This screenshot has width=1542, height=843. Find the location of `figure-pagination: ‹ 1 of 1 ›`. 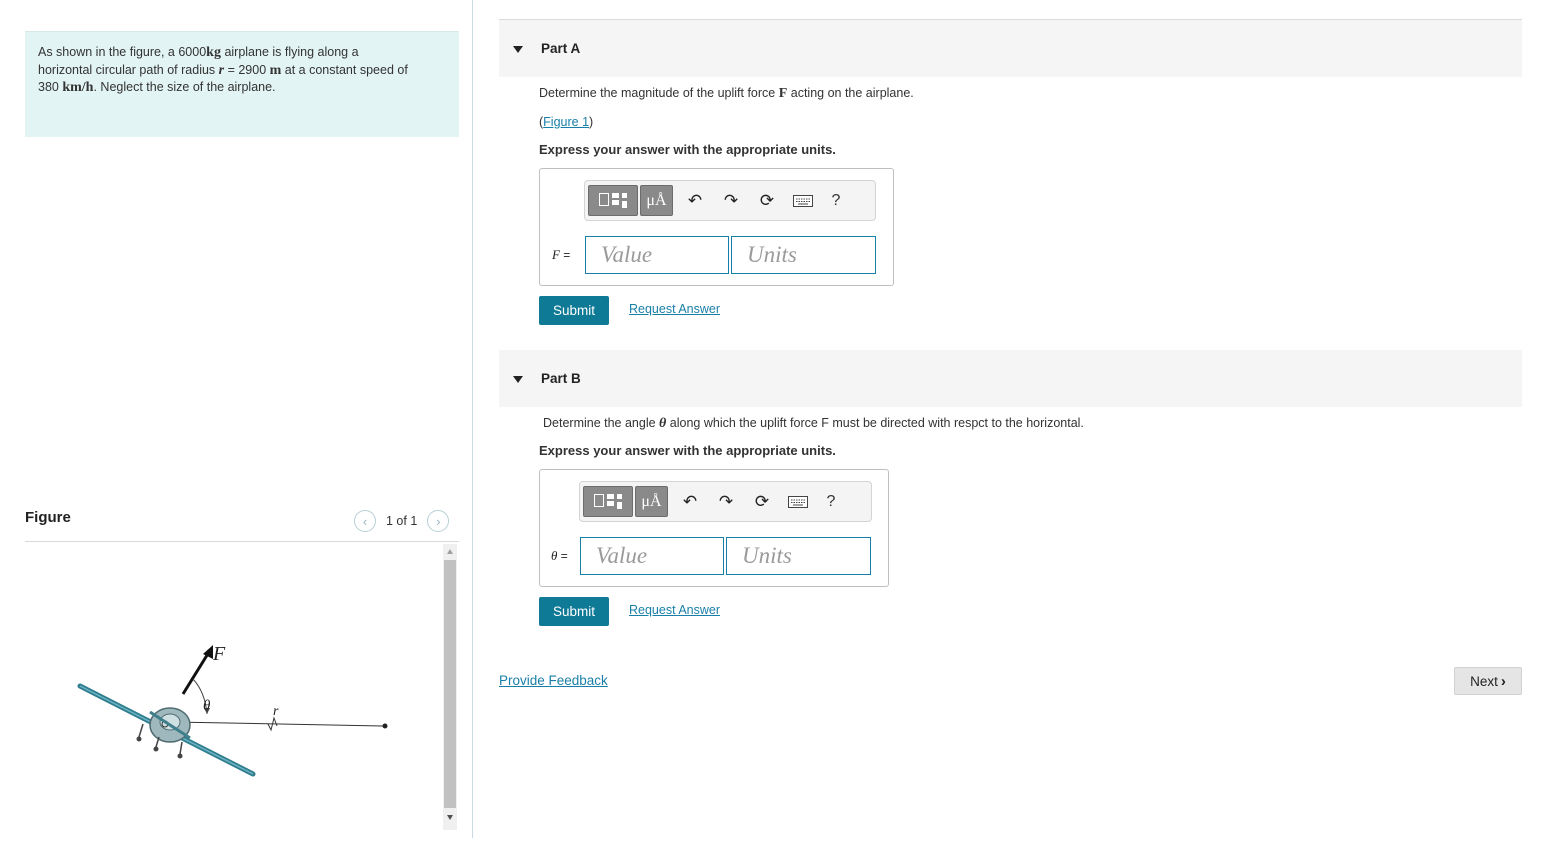

figure-pagination: ‹ 1 of 1 › is located at coordinates (402, 521).